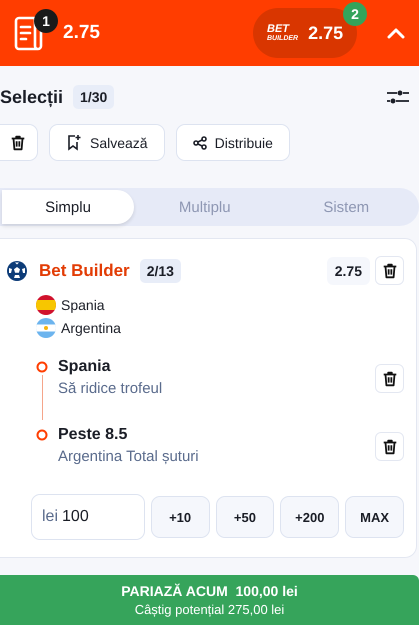 The image size is (419, 625). I want to click on builder-odds: 2.75, so click(326, 33).